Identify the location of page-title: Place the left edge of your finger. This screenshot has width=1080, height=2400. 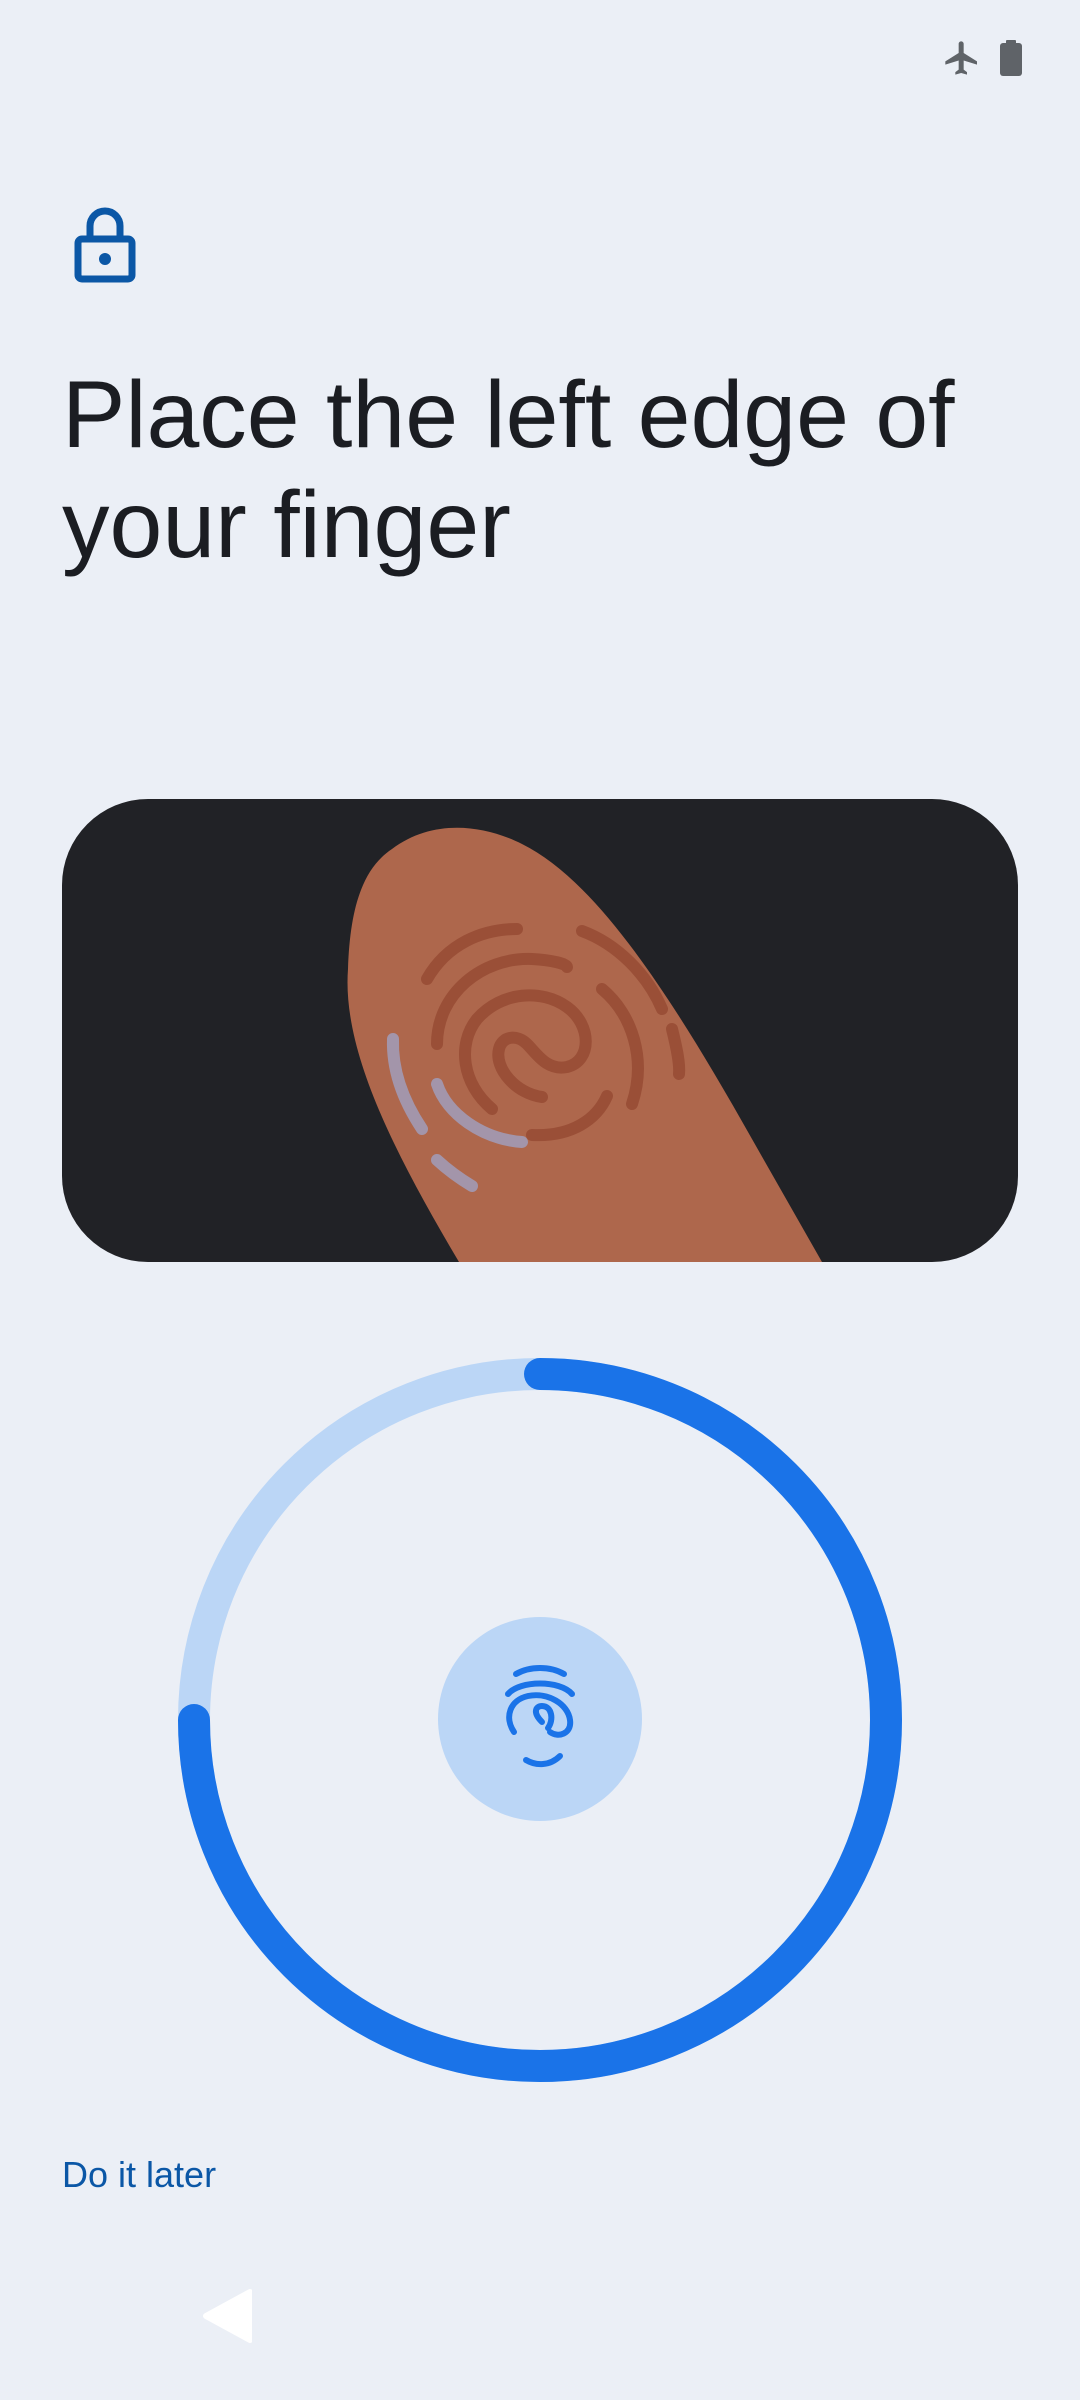
(508, 470).